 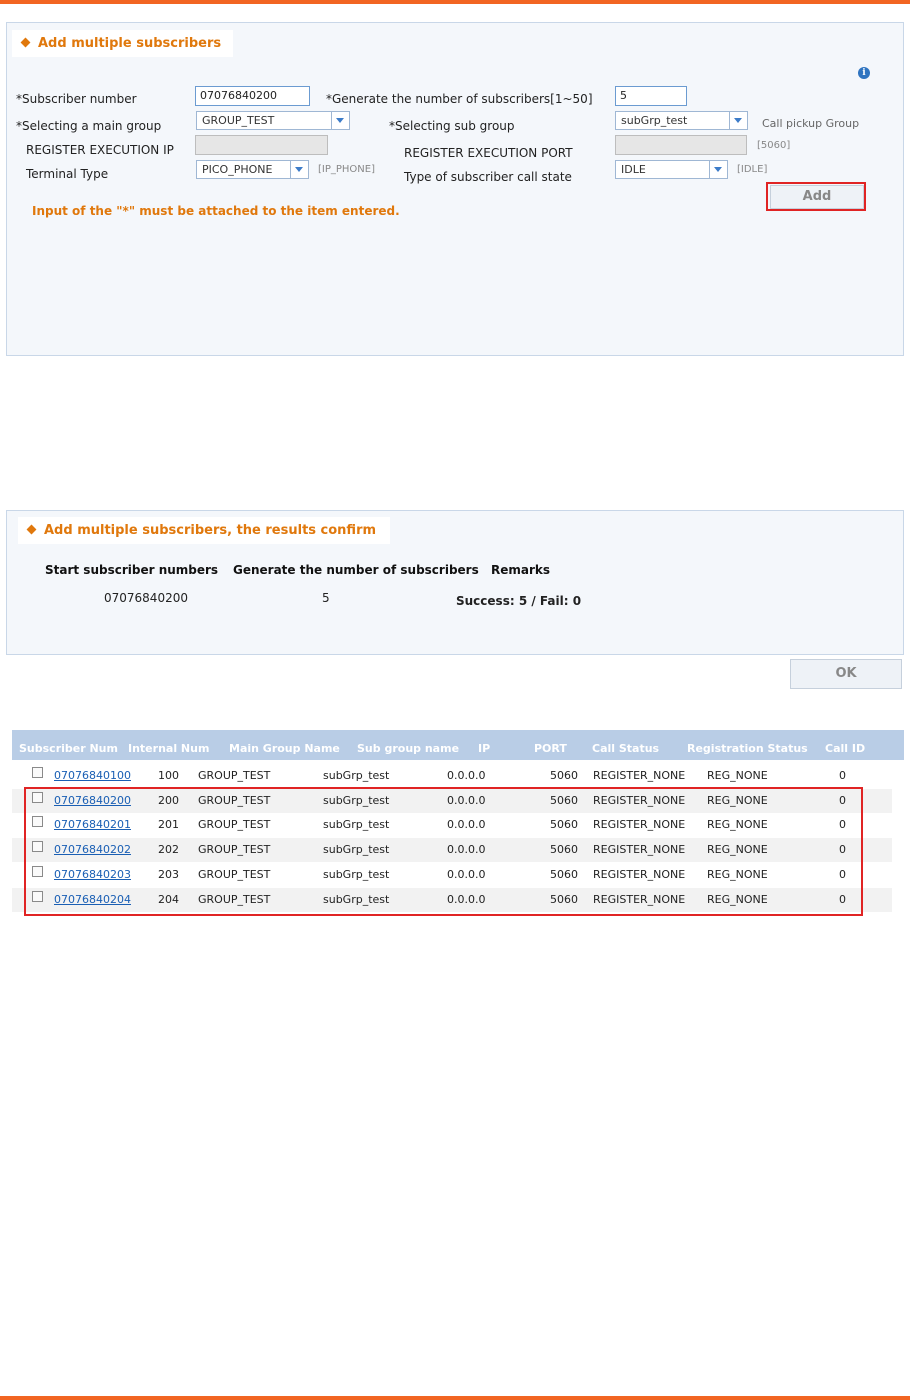 I want to click on register-port-label: REGISTER EXECUTION PORT, so click(x=488, y=153).